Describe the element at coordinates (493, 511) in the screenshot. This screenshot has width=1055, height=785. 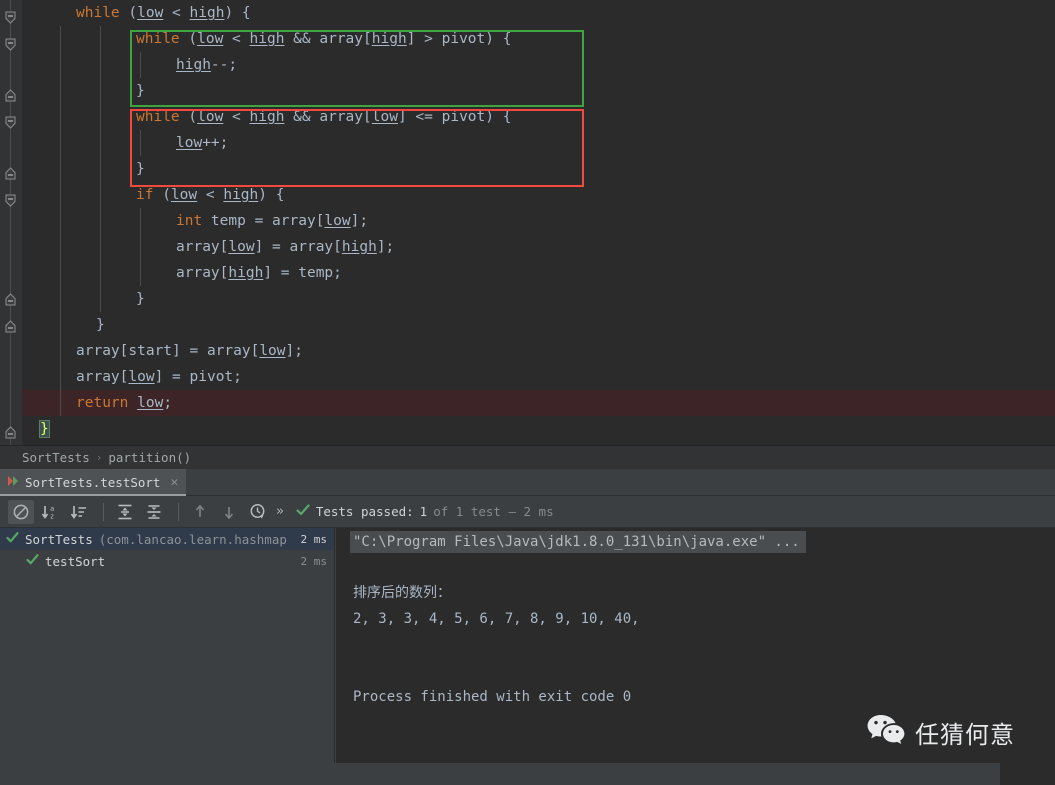
I see `test-status-suffix: of 1 test – 2 ms` at that location.